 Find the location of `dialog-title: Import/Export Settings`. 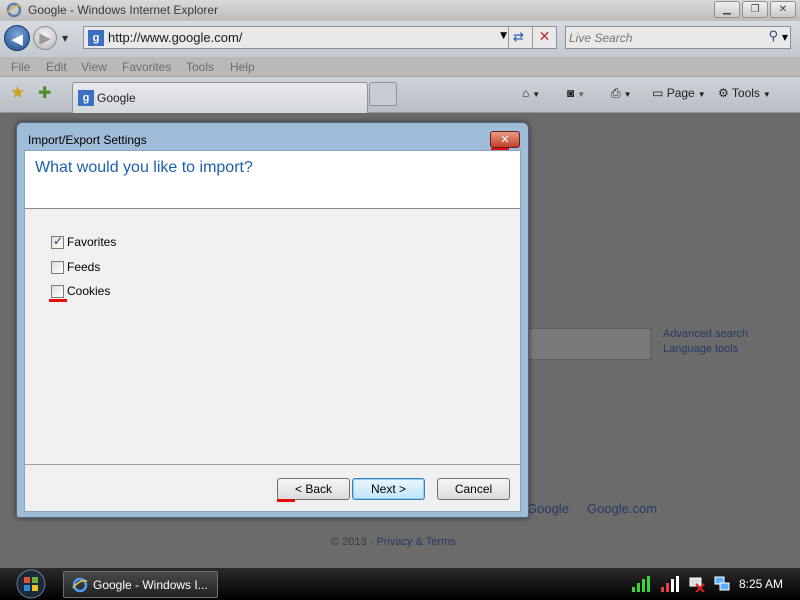

dialog-title: Import/Export Settings is located at coordinates (87, 140).